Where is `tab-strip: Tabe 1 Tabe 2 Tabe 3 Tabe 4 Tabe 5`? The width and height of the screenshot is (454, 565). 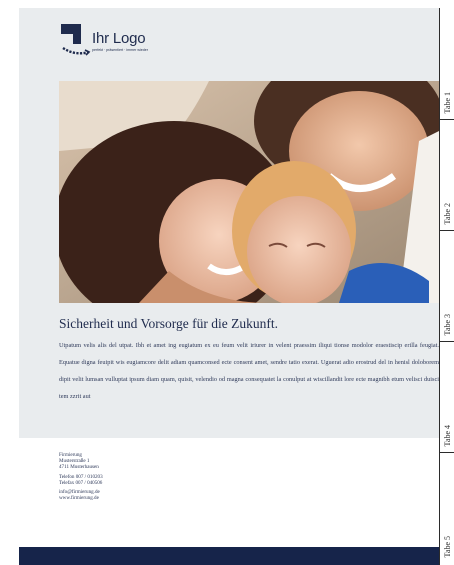 tab-strip: Tabe 1 Tabe 2 Tabe 3 Tabe 4 Tabe 5 is located at coordinates (446, 286).